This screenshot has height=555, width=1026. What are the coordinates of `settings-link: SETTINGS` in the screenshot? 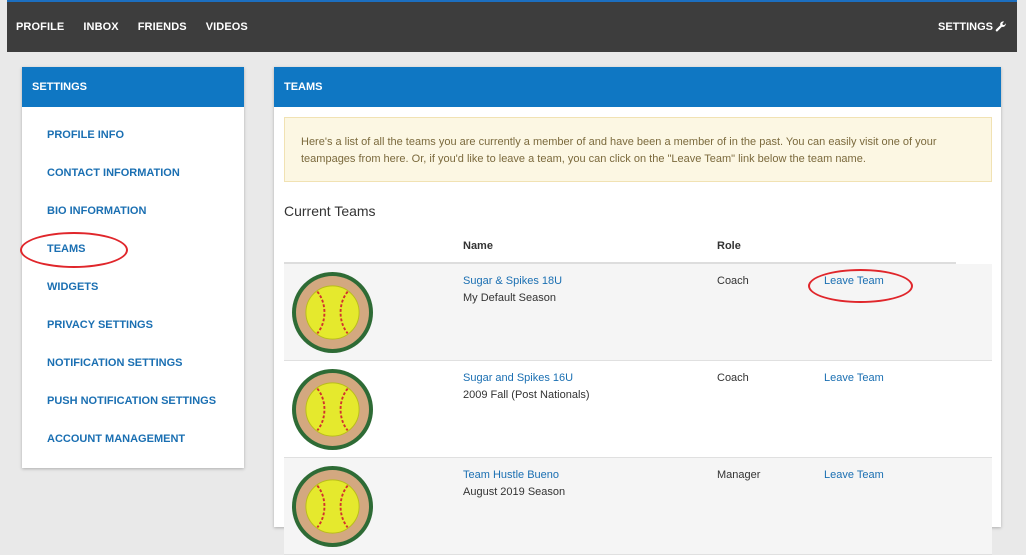 It's located at (972, 27).